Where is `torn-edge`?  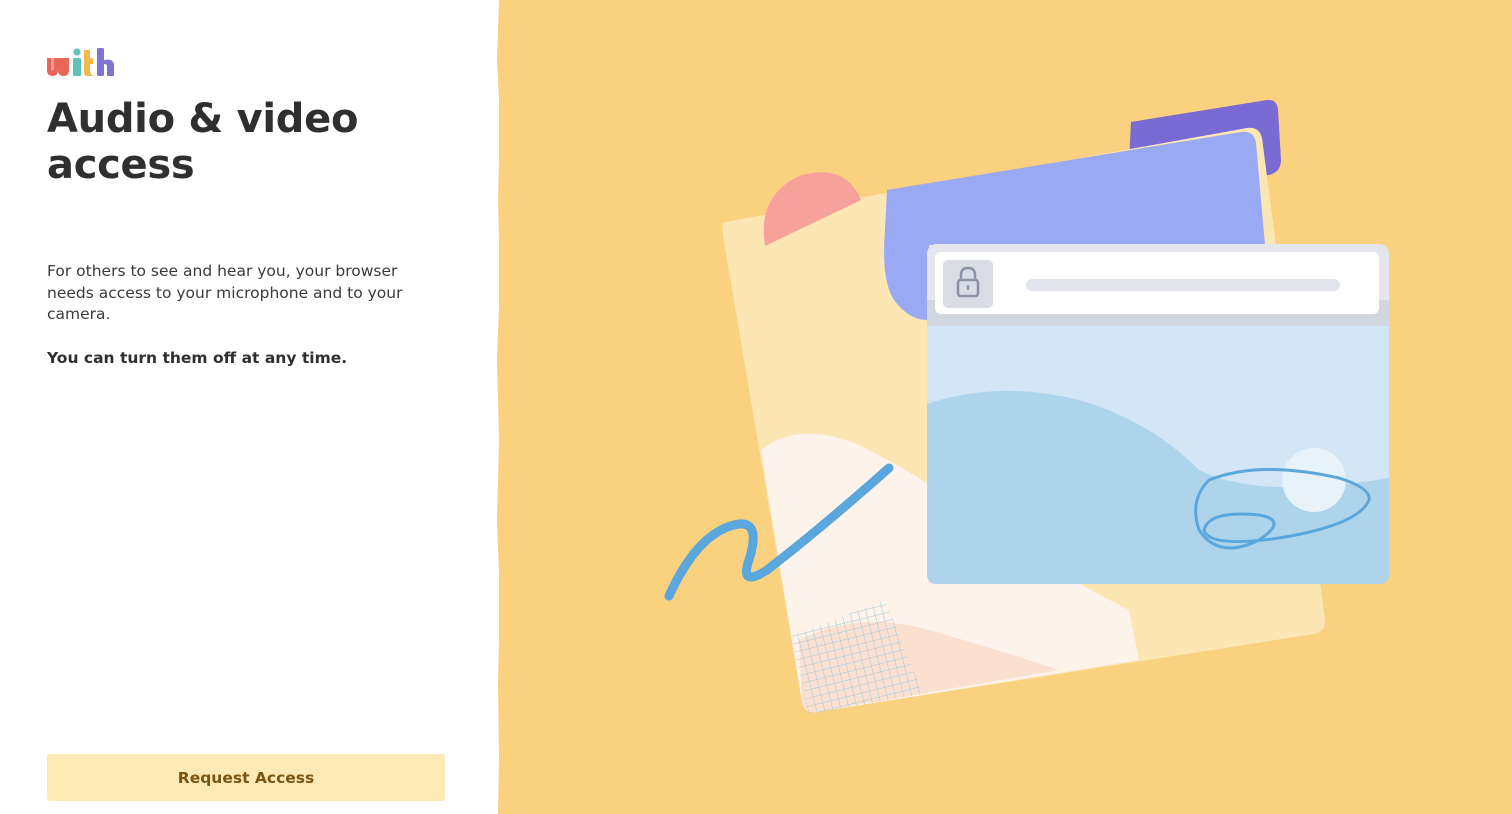
torn-edge is located at coordinates (500, 407).